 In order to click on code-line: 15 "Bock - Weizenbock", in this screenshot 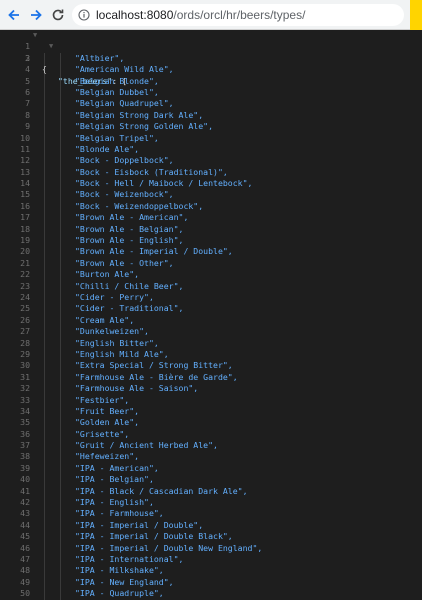, I will do `click(211, 194)`.